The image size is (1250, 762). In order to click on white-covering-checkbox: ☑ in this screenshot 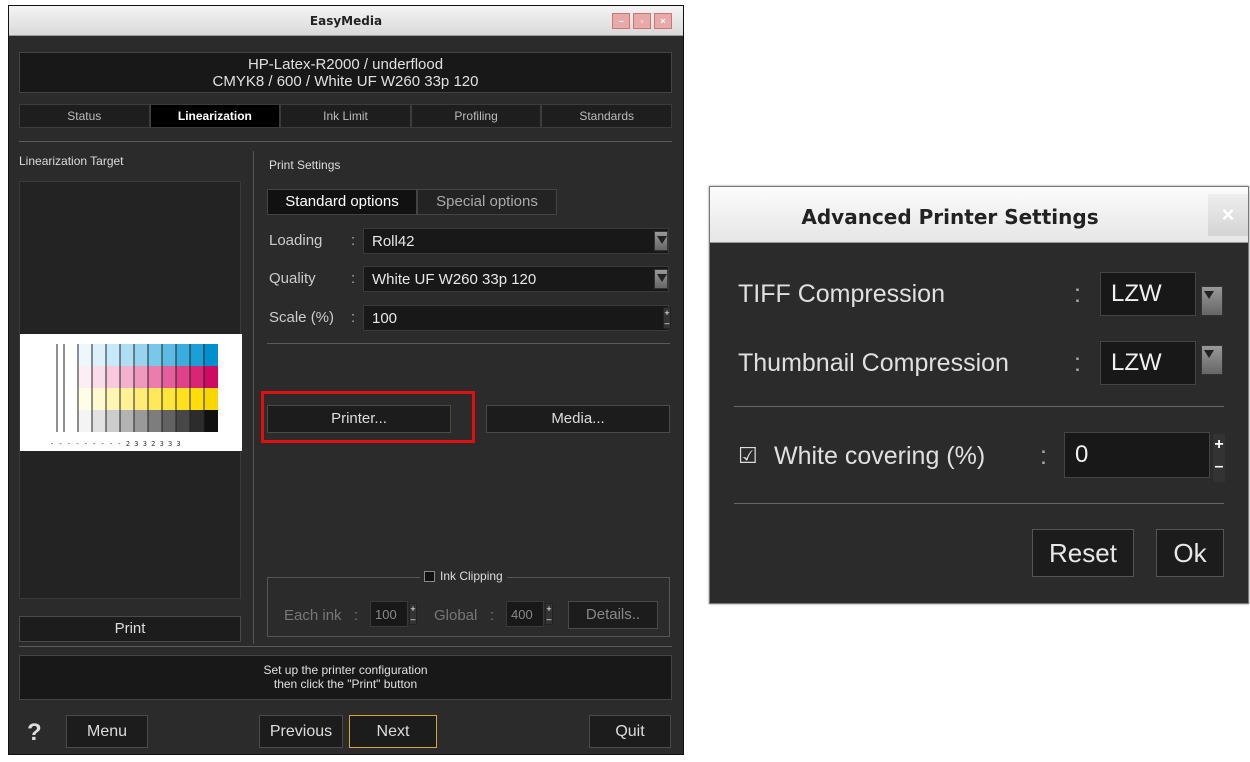, I will do `click(748, 456)`.